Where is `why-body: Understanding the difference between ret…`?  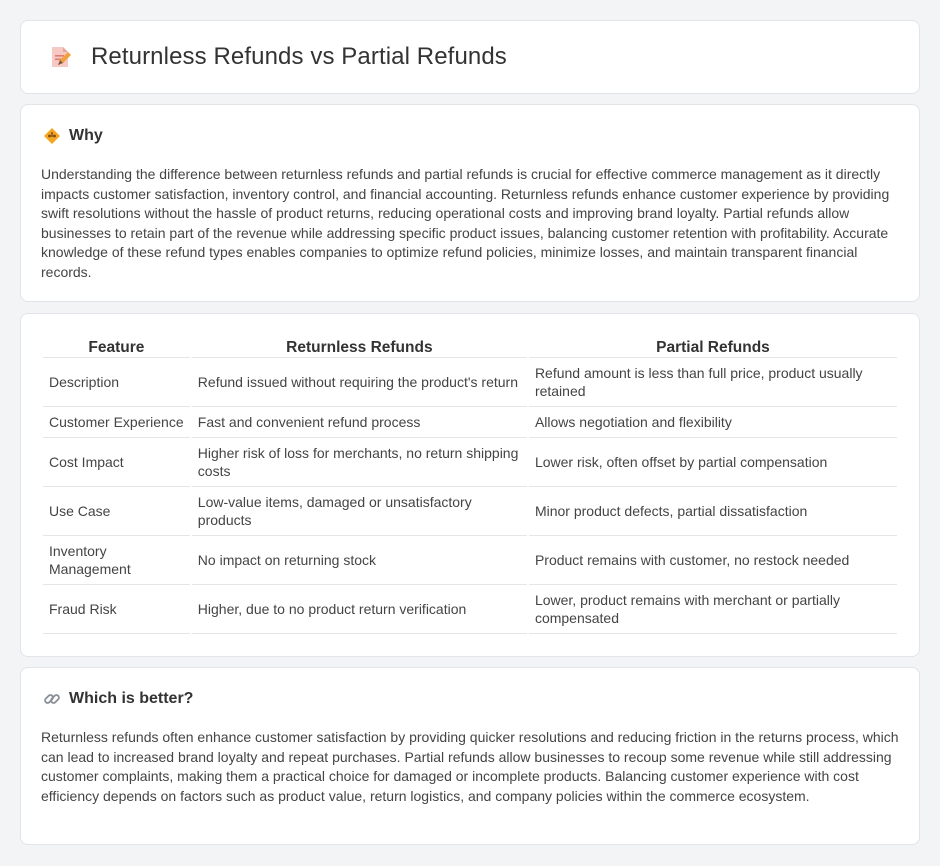 why-body: Understanding the difference between ret… is located at coordinates (465, 223).